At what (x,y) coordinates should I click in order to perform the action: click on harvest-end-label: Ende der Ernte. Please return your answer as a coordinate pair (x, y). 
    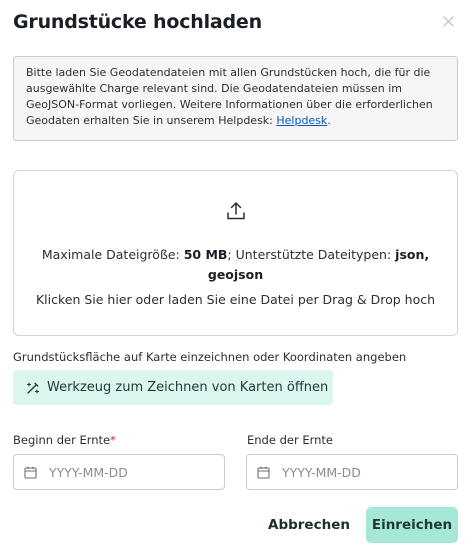
    Looking at the image, I should click on (290, 440).